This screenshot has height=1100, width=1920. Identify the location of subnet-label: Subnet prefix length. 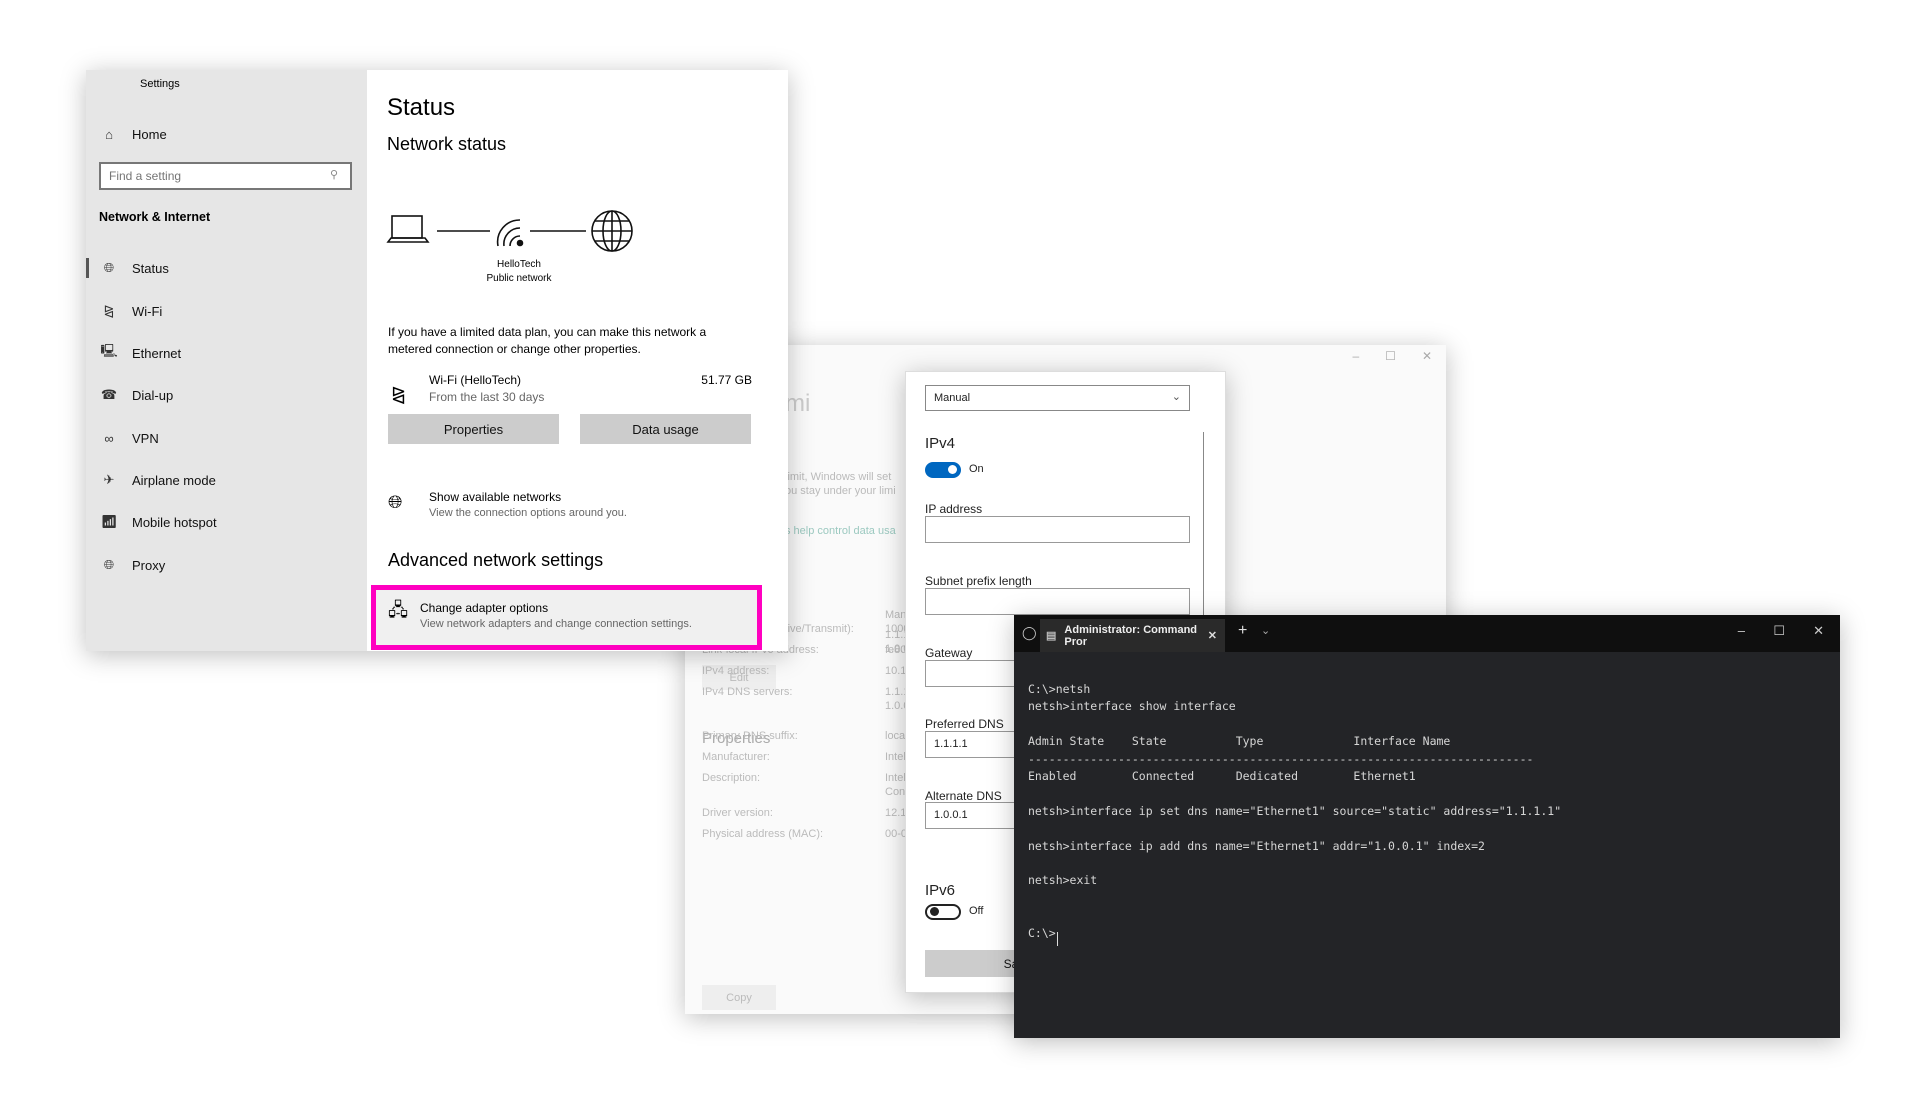
(978, 581).